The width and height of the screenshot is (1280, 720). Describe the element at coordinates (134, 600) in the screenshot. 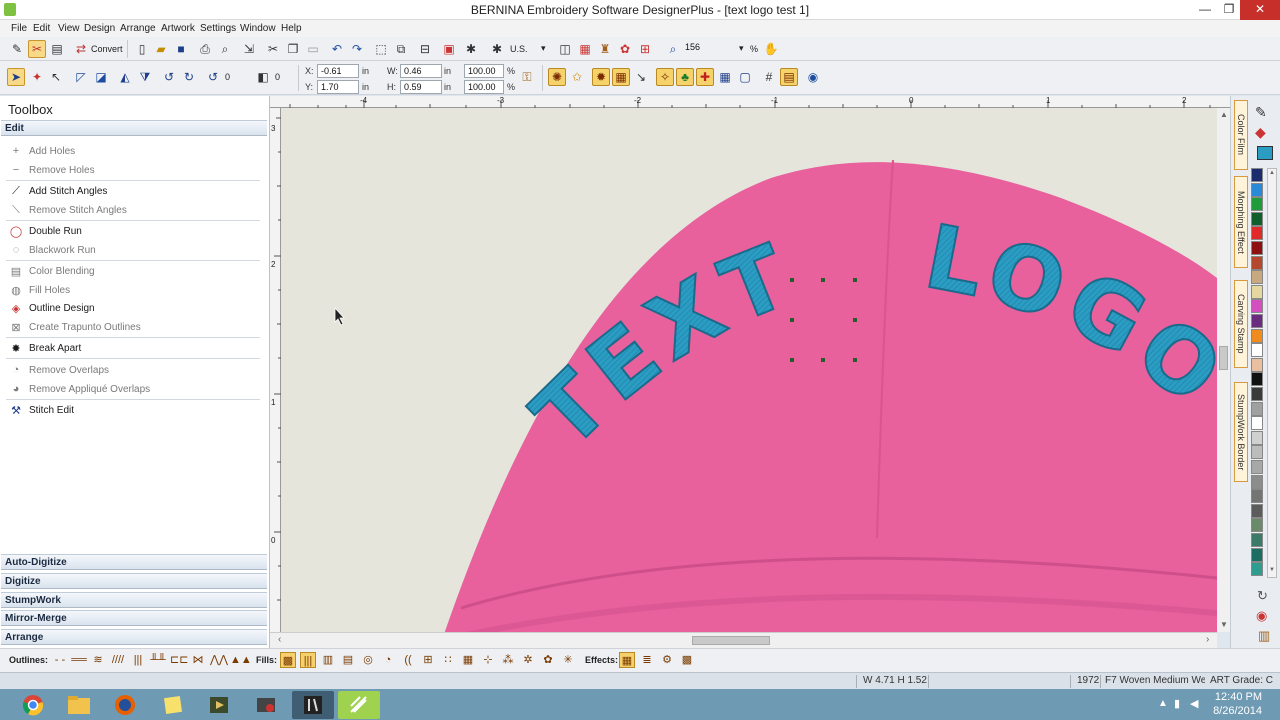

I see `section-stumpwork: StumpWork` at that location.